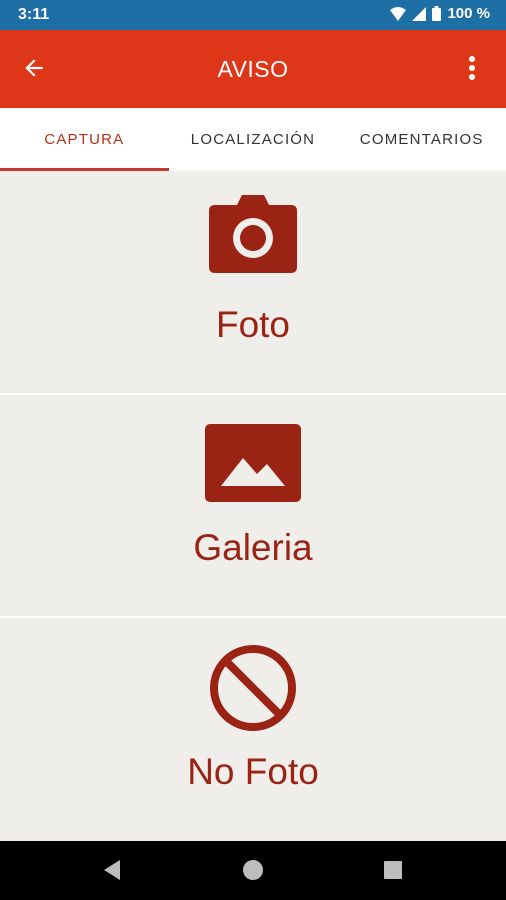 The height and width of the screenshot is (900, 506). I want to click on app-bar: AVISO, so click(253, 69).